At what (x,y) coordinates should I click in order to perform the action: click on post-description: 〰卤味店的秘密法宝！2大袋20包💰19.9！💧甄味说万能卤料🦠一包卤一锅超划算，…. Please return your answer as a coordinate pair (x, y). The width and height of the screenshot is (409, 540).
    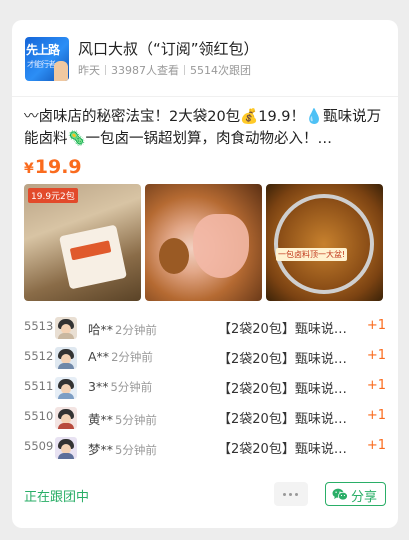
    Looking at the image, I should click on (205, 128).